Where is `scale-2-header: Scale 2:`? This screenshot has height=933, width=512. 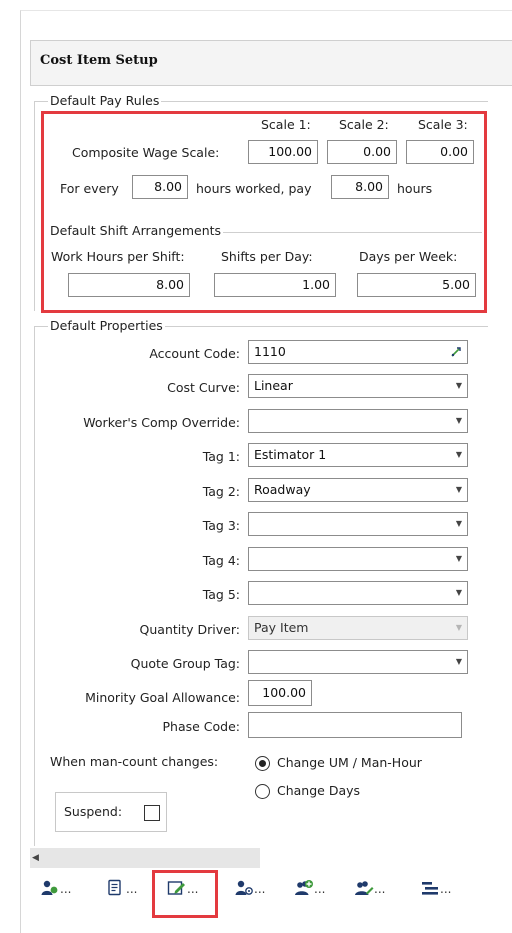 scale-2-header: Scale 2: is located at coordinates (364, 124).